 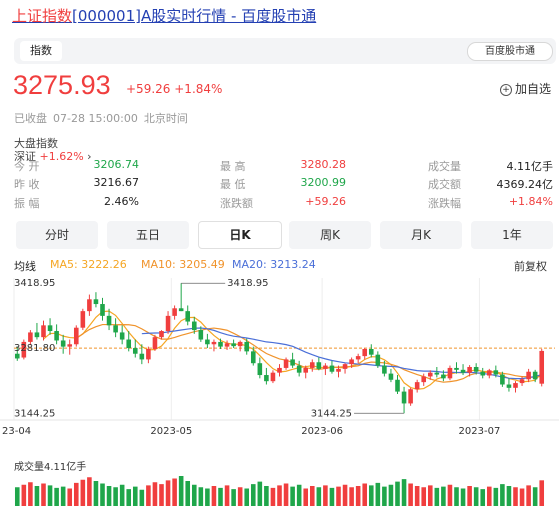 I want to click on high-annotation-label: 3418.95, so click(x=247, y=283).